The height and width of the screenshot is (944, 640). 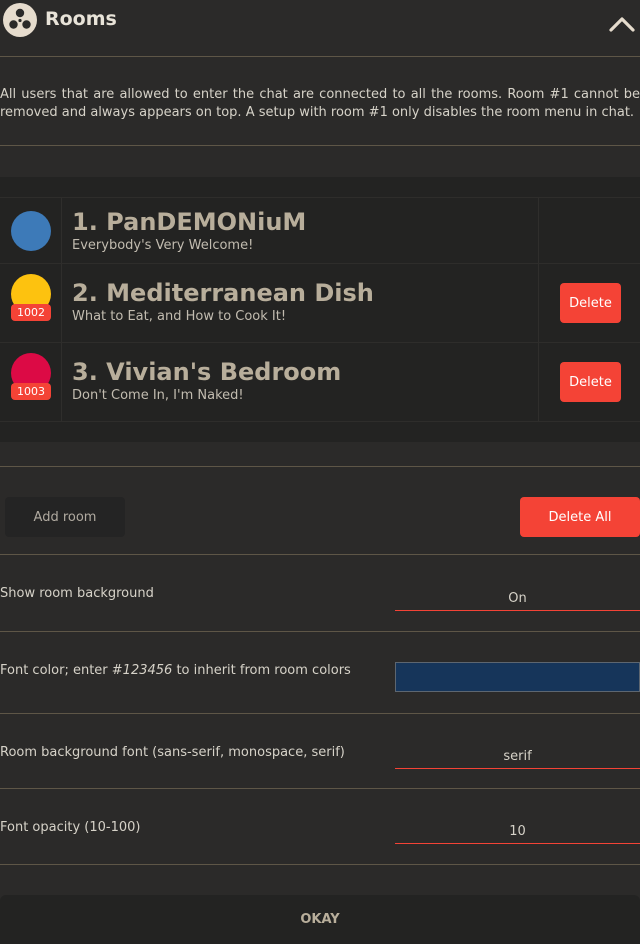 I want to click on room-name: 3. Vivian's Bedroom, so click(x=207, y=372).